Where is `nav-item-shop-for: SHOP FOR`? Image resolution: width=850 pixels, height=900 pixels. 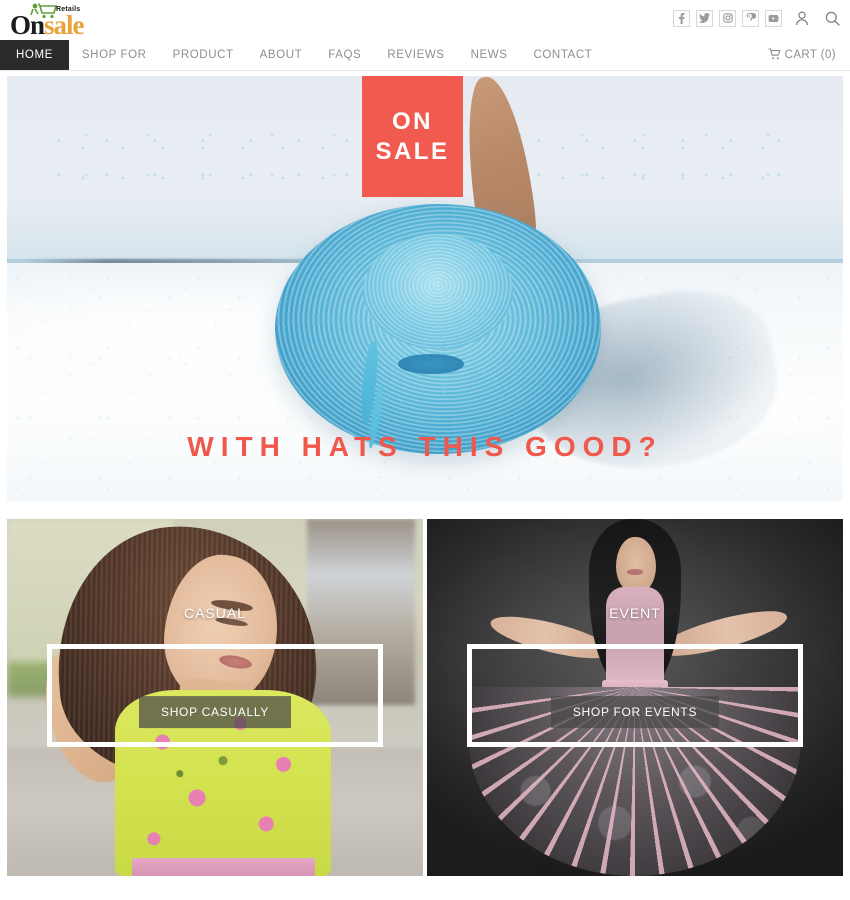 nav-item-shop-for: SHOP FOR is located at coordinates (114, 55).